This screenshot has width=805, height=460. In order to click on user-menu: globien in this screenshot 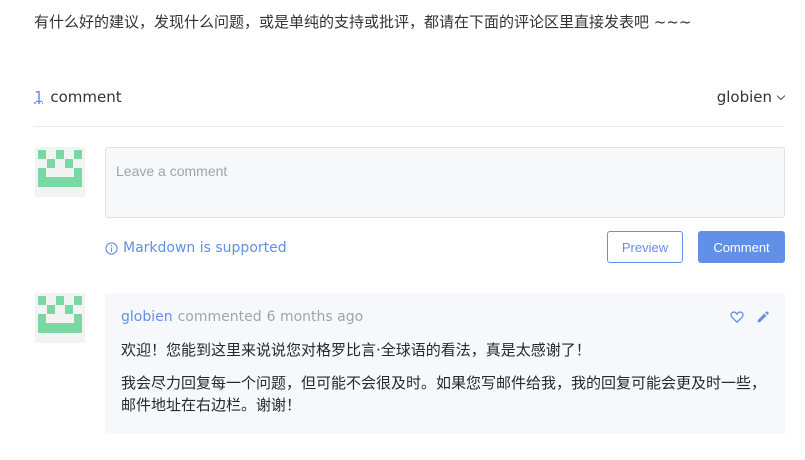, I will do `click(751, 97)`.